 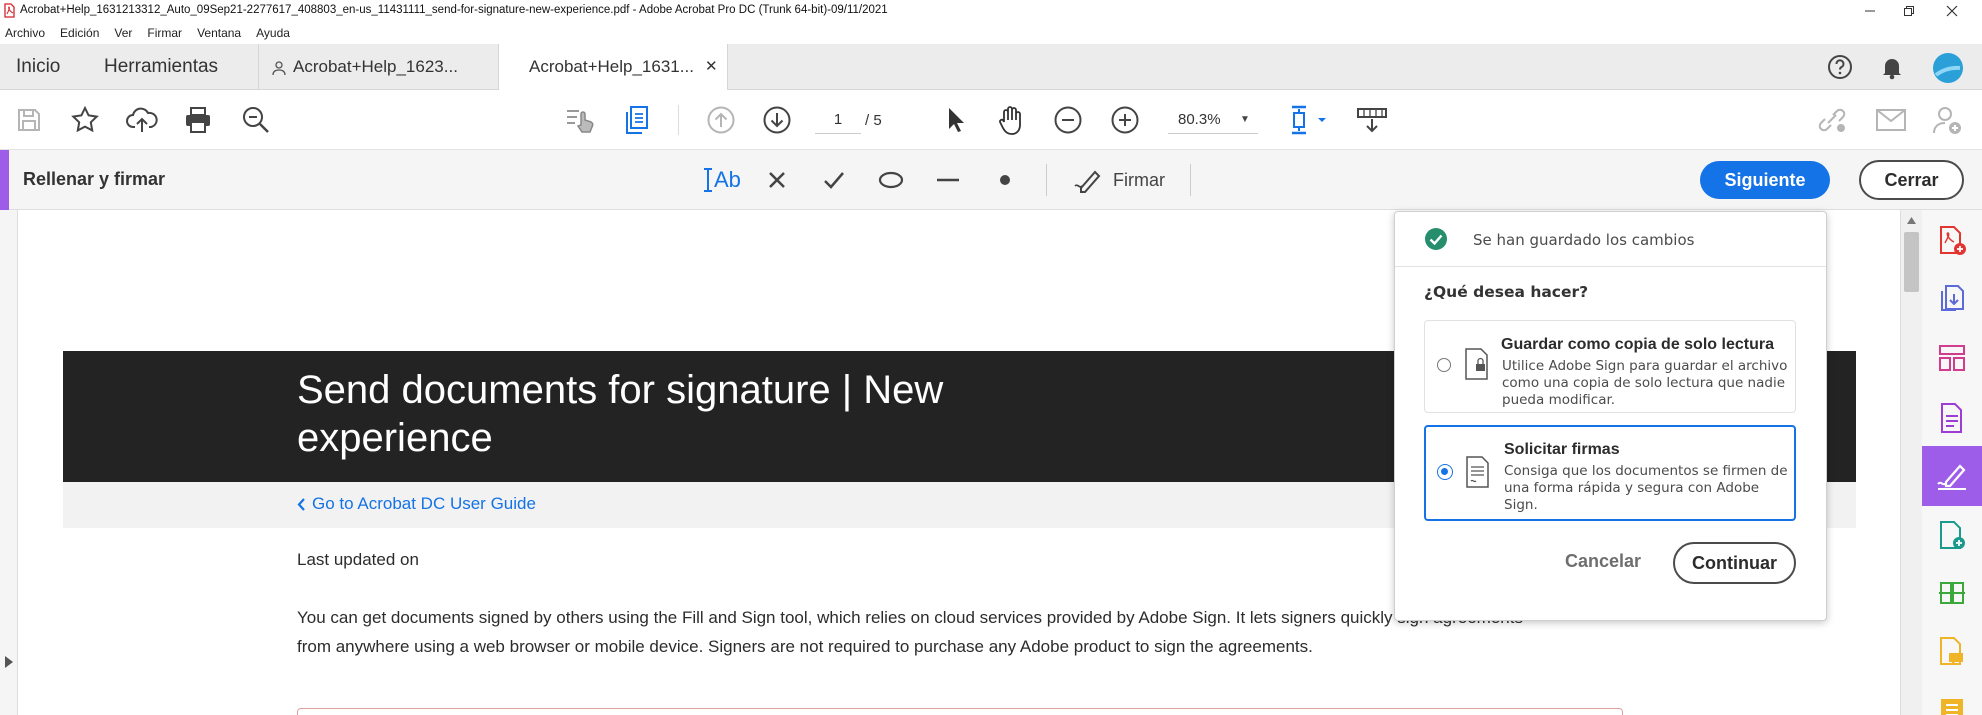 What do you see at coordinates (1952, 11) in the screenshot?
I see `close-window-button` at bounding box center [1952, 11].